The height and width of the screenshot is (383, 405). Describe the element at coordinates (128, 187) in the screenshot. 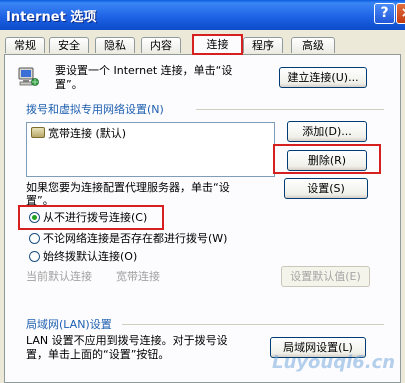

I see `proxy-instruction-line1: 如果您要为连接配置代理服务器，单击“设` at that location.